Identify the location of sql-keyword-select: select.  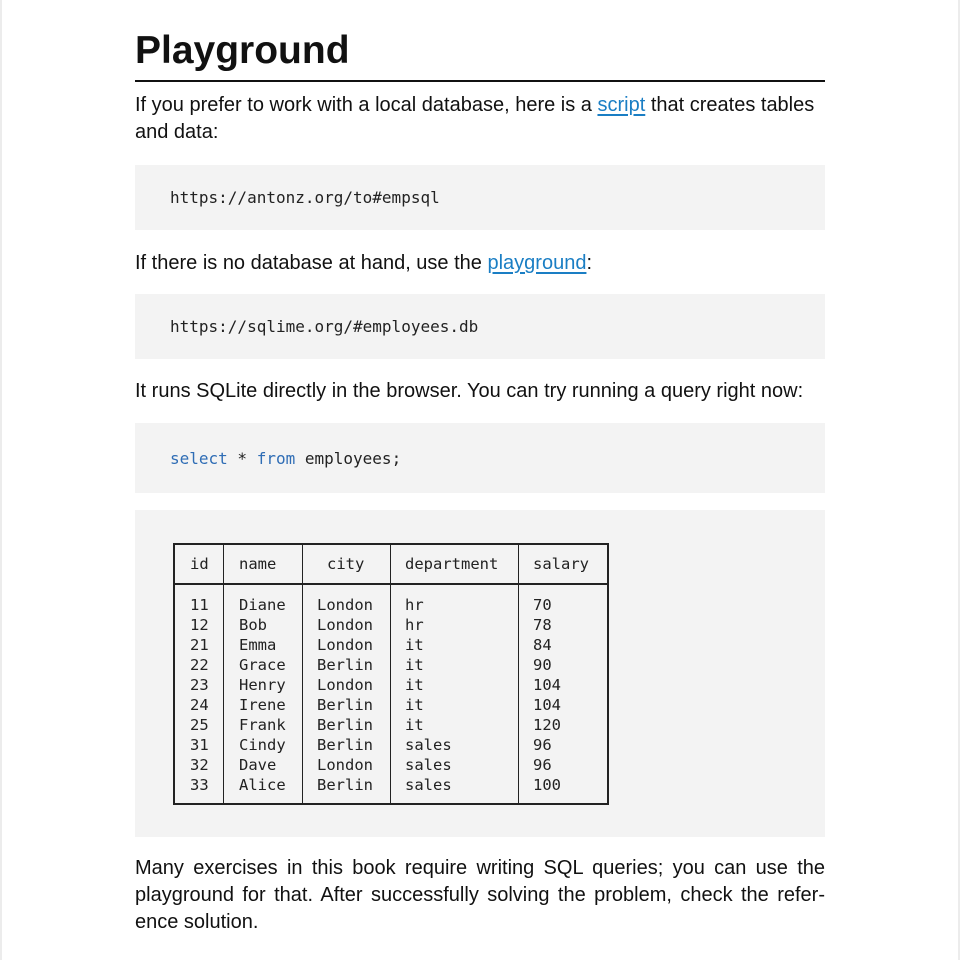
(199, 458).